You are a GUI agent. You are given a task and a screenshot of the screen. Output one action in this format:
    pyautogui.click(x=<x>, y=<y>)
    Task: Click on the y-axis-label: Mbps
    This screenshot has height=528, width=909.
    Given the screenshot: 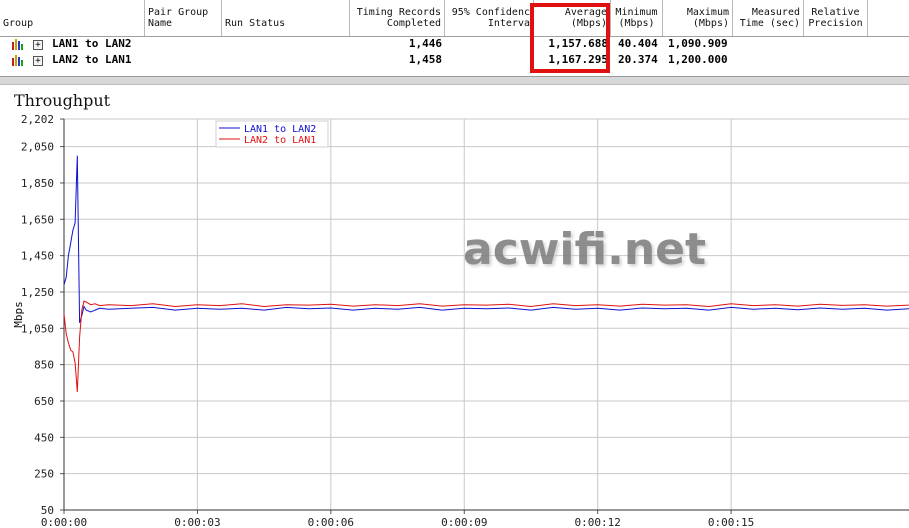 What is the action you would take?
    pyautogui.click(x=18, y=314)
    